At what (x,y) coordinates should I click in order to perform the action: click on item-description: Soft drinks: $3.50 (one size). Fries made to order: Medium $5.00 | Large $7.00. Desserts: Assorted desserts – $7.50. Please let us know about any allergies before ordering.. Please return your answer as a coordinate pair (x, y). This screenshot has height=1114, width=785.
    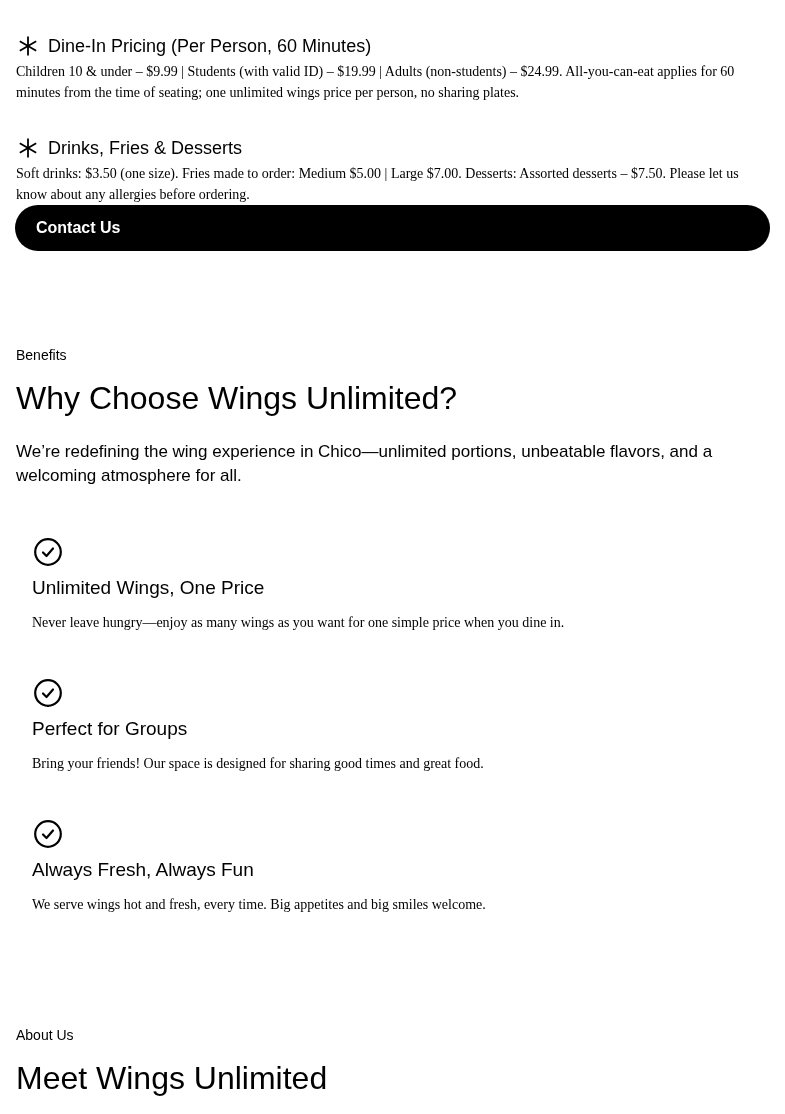
    Looking at the image, I should click on (378, 184).